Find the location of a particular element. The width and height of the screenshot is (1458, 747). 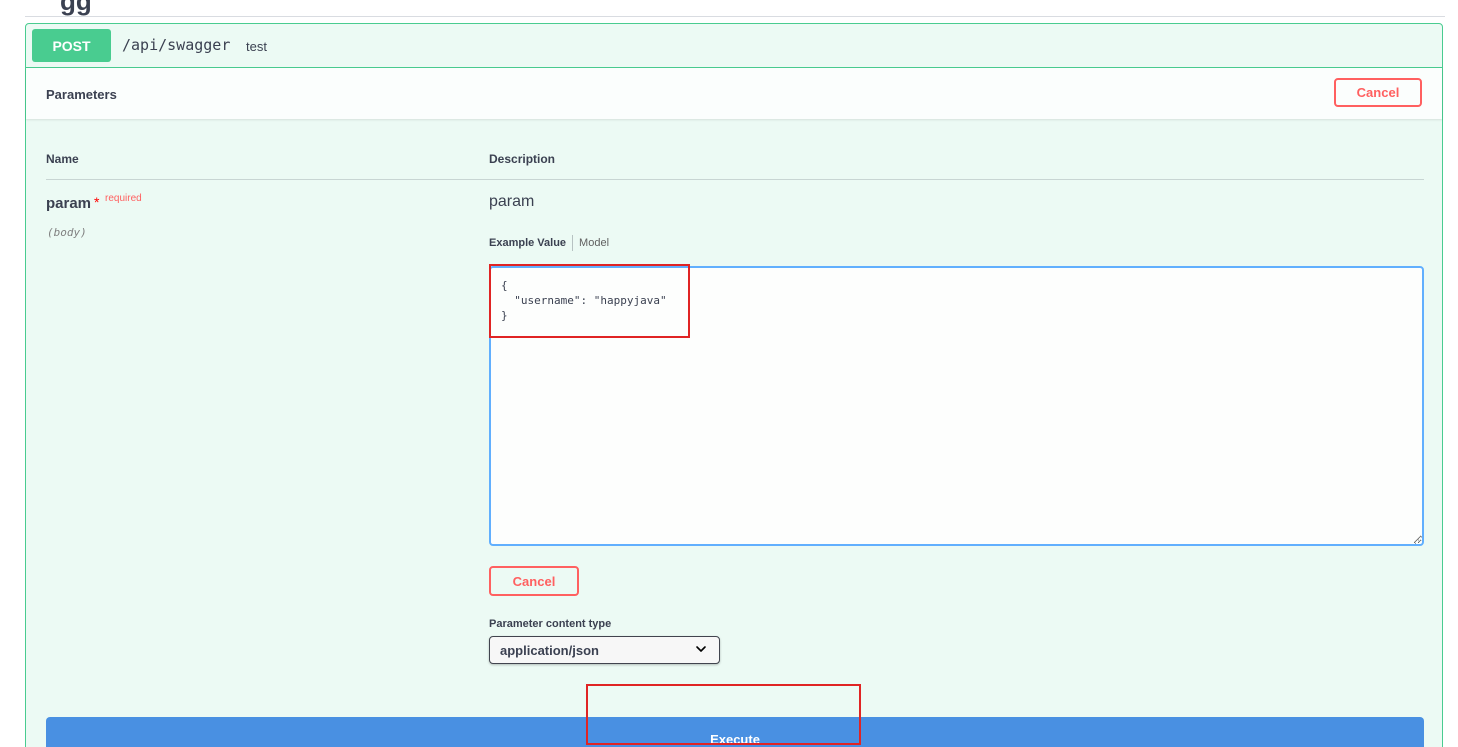

table-divider is located at coordinates (735, 179).